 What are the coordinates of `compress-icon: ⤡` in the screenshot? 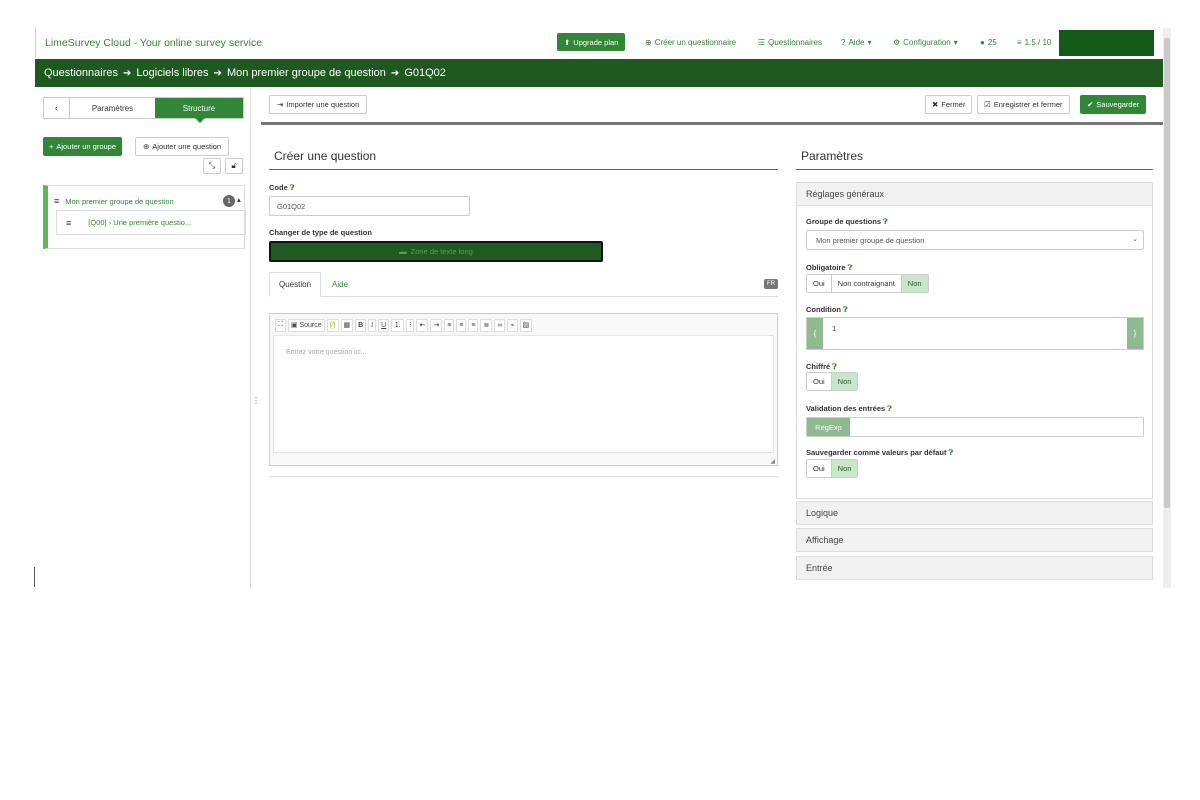 It's located at (212, 165).